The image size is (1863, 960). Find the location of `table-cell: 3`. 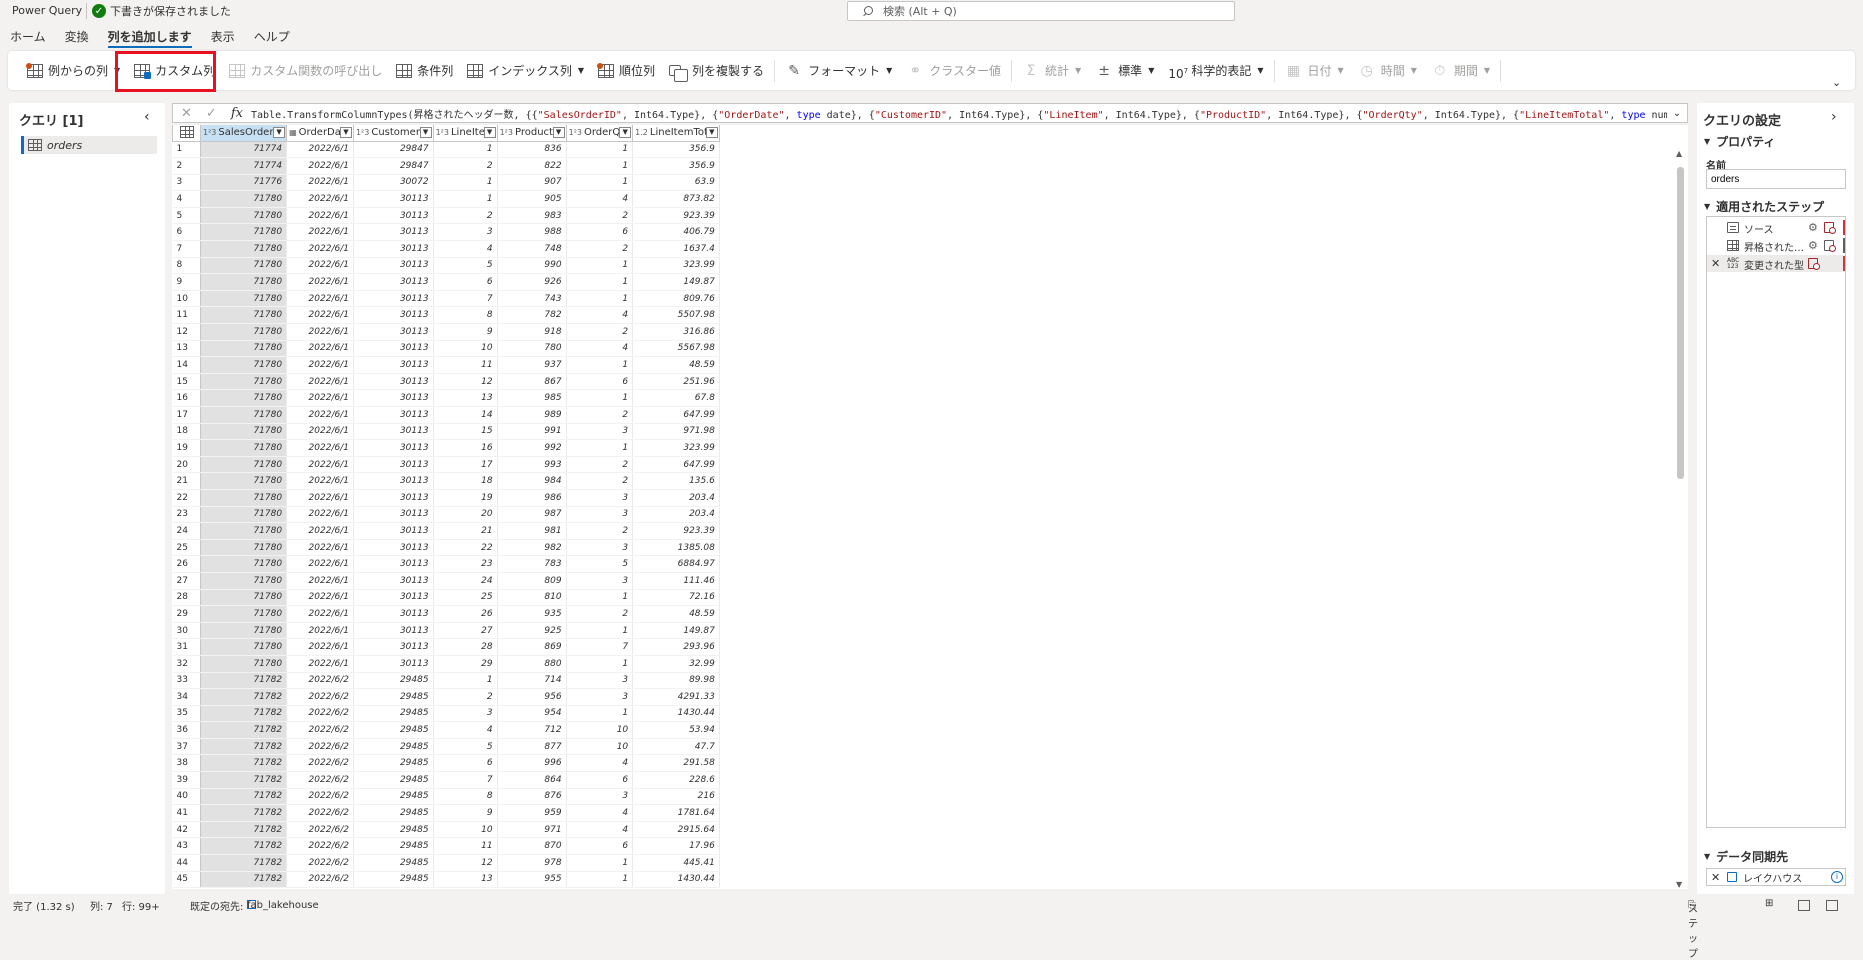

table-cell: 3 is located at coordinates (600, 681).